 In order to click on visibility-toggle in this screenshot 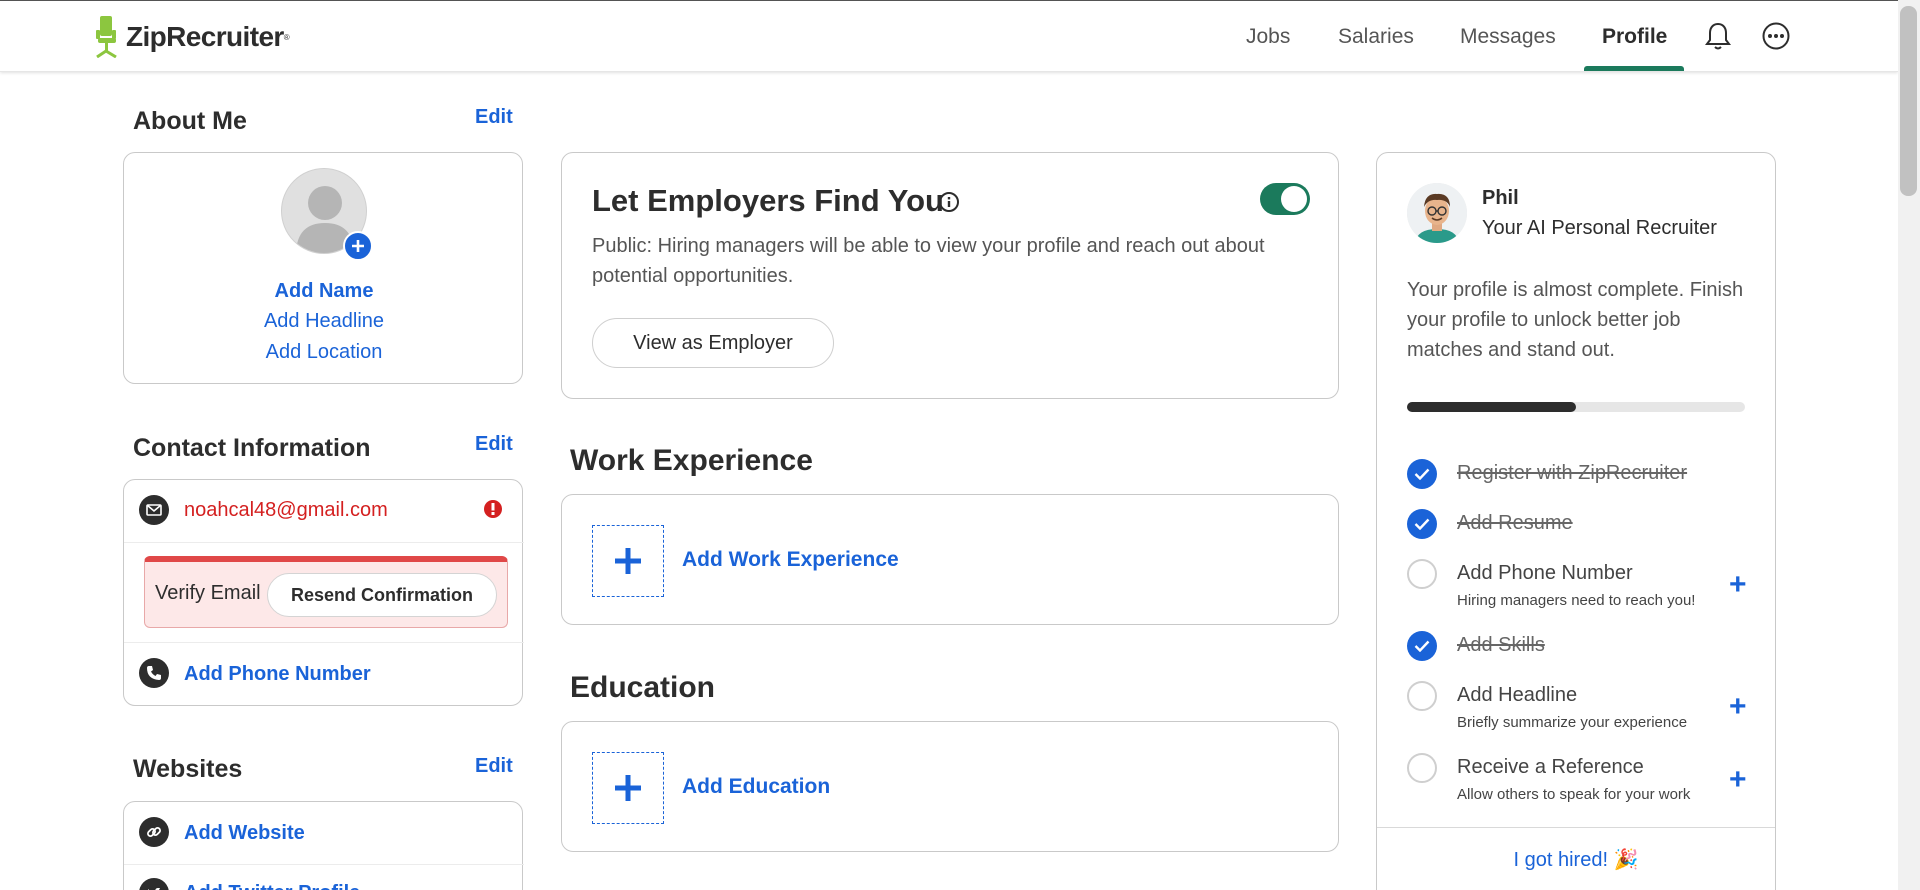, I will do `click(1285, 199)`.